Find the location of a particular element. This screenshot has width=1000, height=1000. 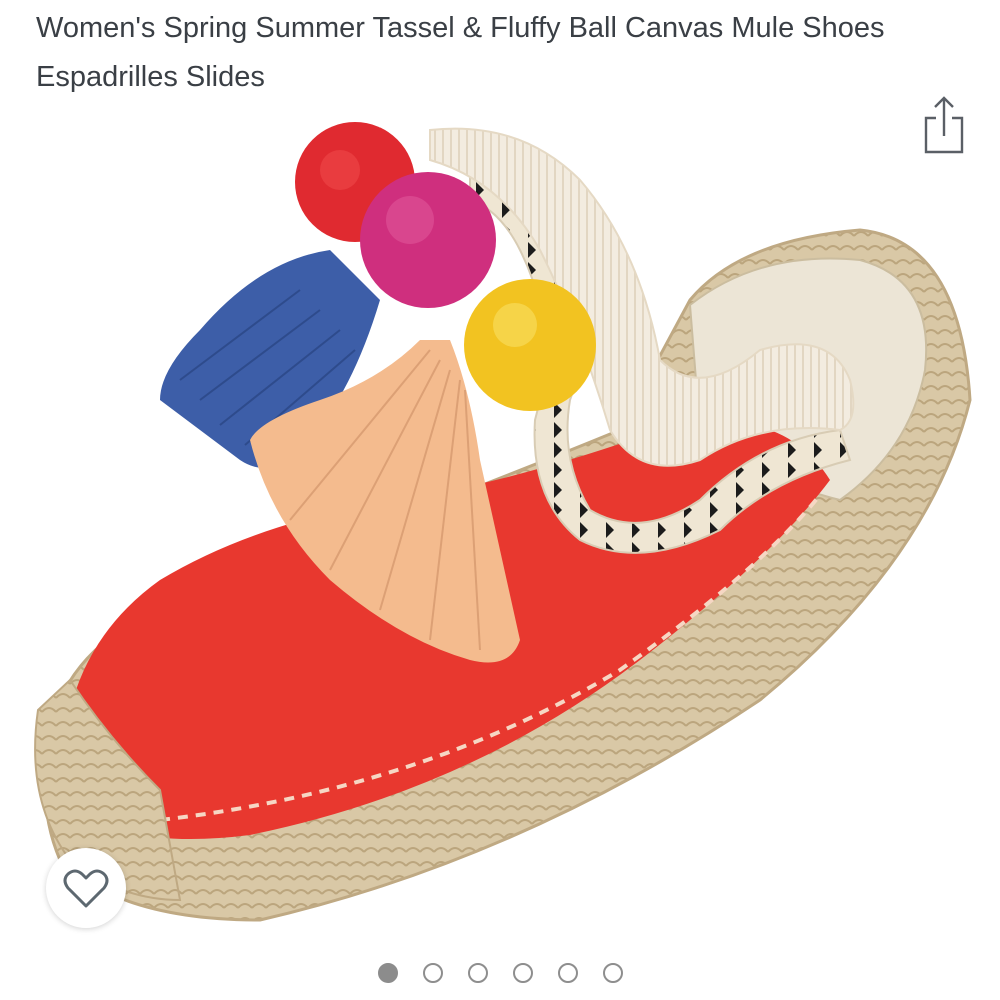

image-pagination is located at coordinates (500, 973).